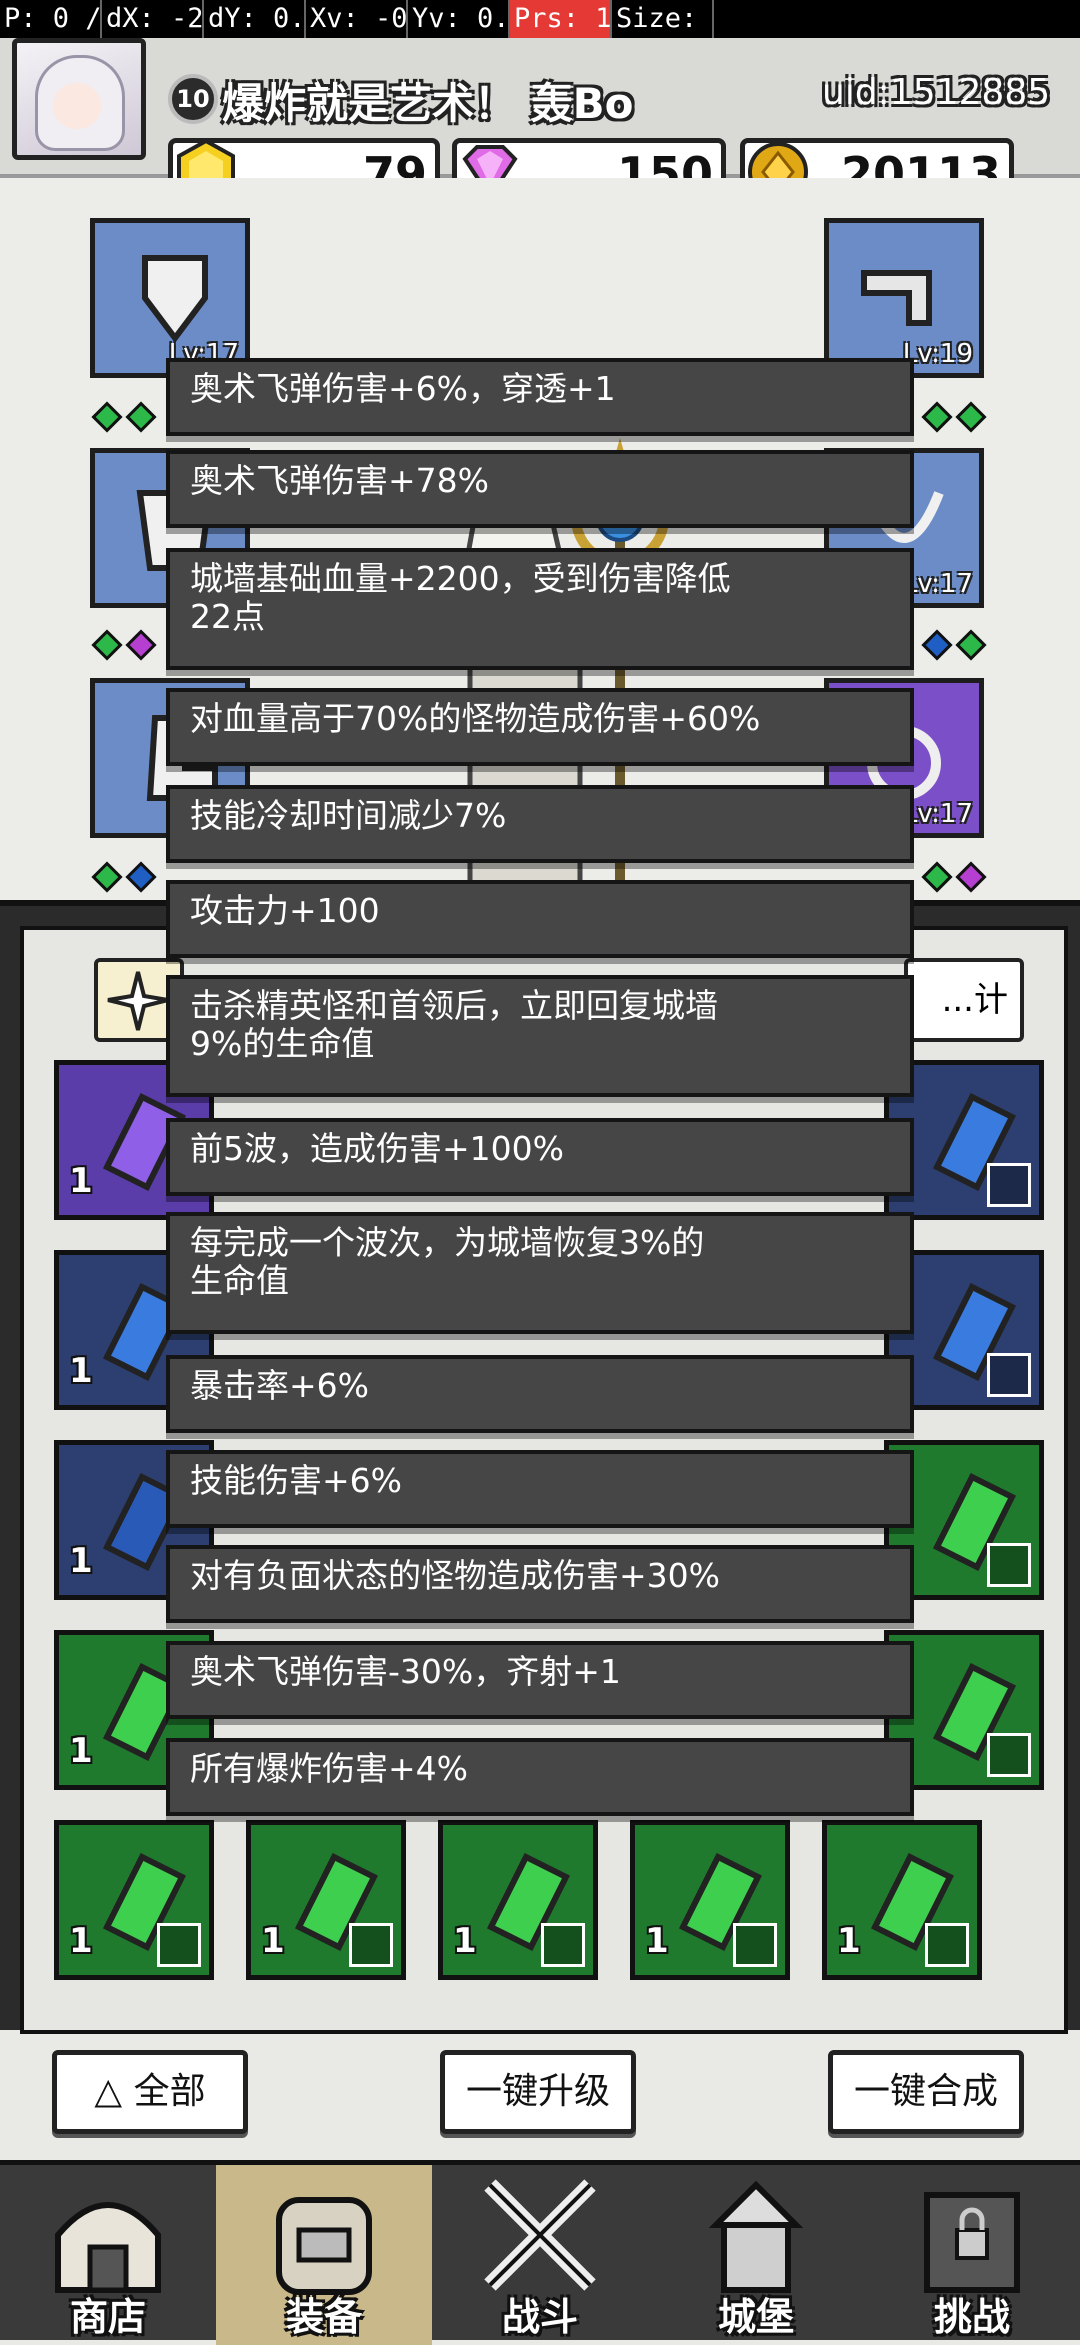 The image size is (1080, 2345). What do you see at coordinates (227, 616) in the screenshot?
I see `affix-text-line: 22点` at bounding box center [227, 616].